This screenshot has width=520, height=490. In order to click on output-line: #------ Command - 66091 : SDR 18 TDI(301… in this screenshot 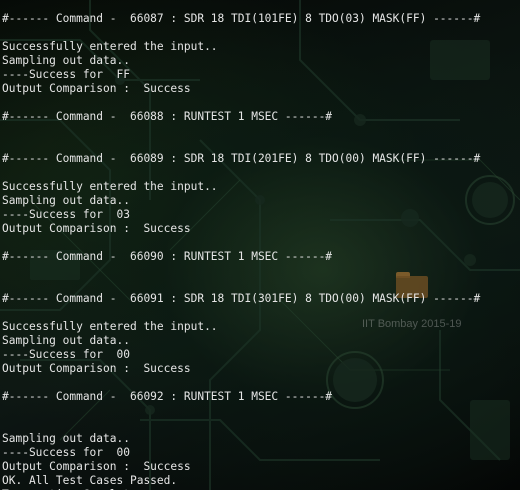, I will do `click(241, 298)`.